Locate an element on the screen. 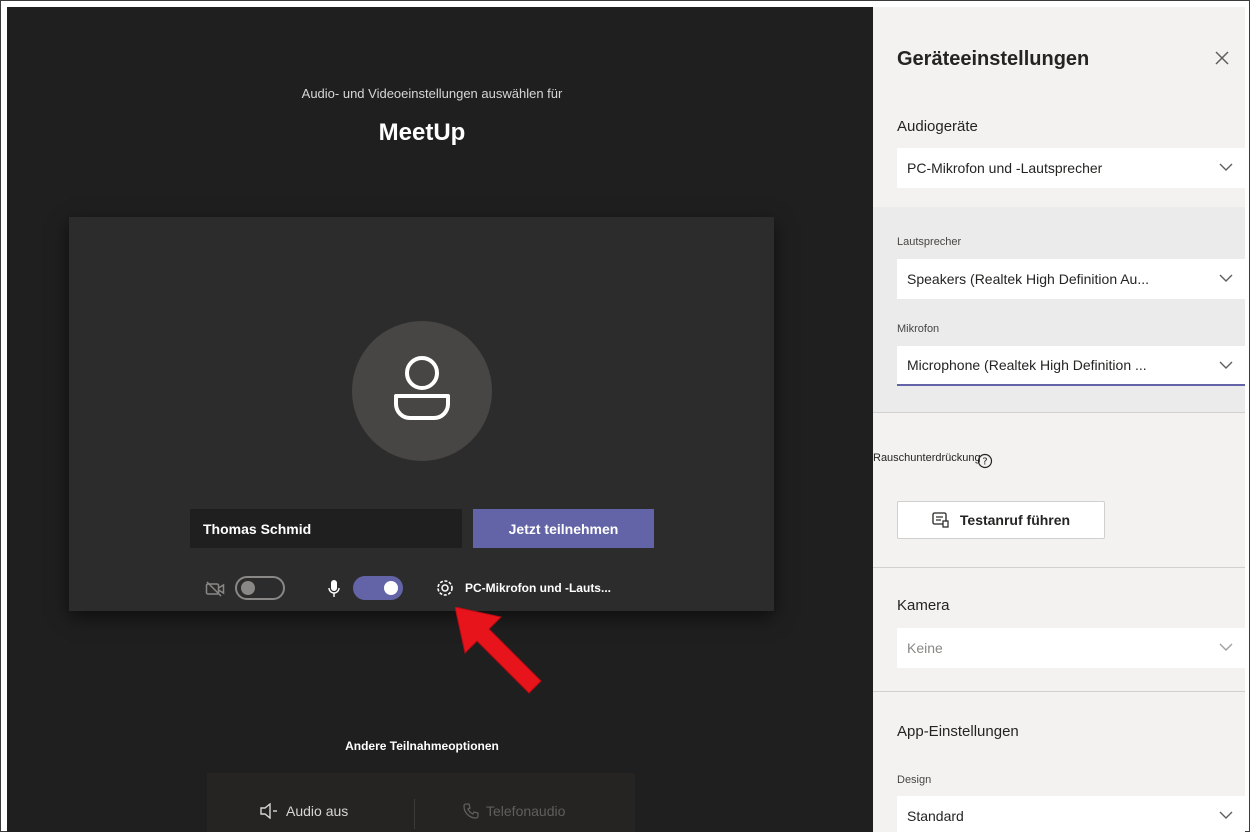 This screenshot has width=1250, height=832. other-join-options-label: Andere Teilnahmeoptionen is located at coordinates (422, 746).